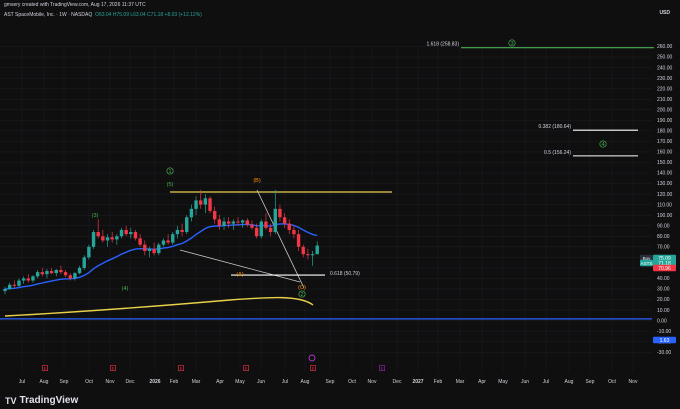  What do you see at coordinates (647, 263) in the screenshot?
I see `price-tag-name-label: ASTS` at bounding box center [647, 263].